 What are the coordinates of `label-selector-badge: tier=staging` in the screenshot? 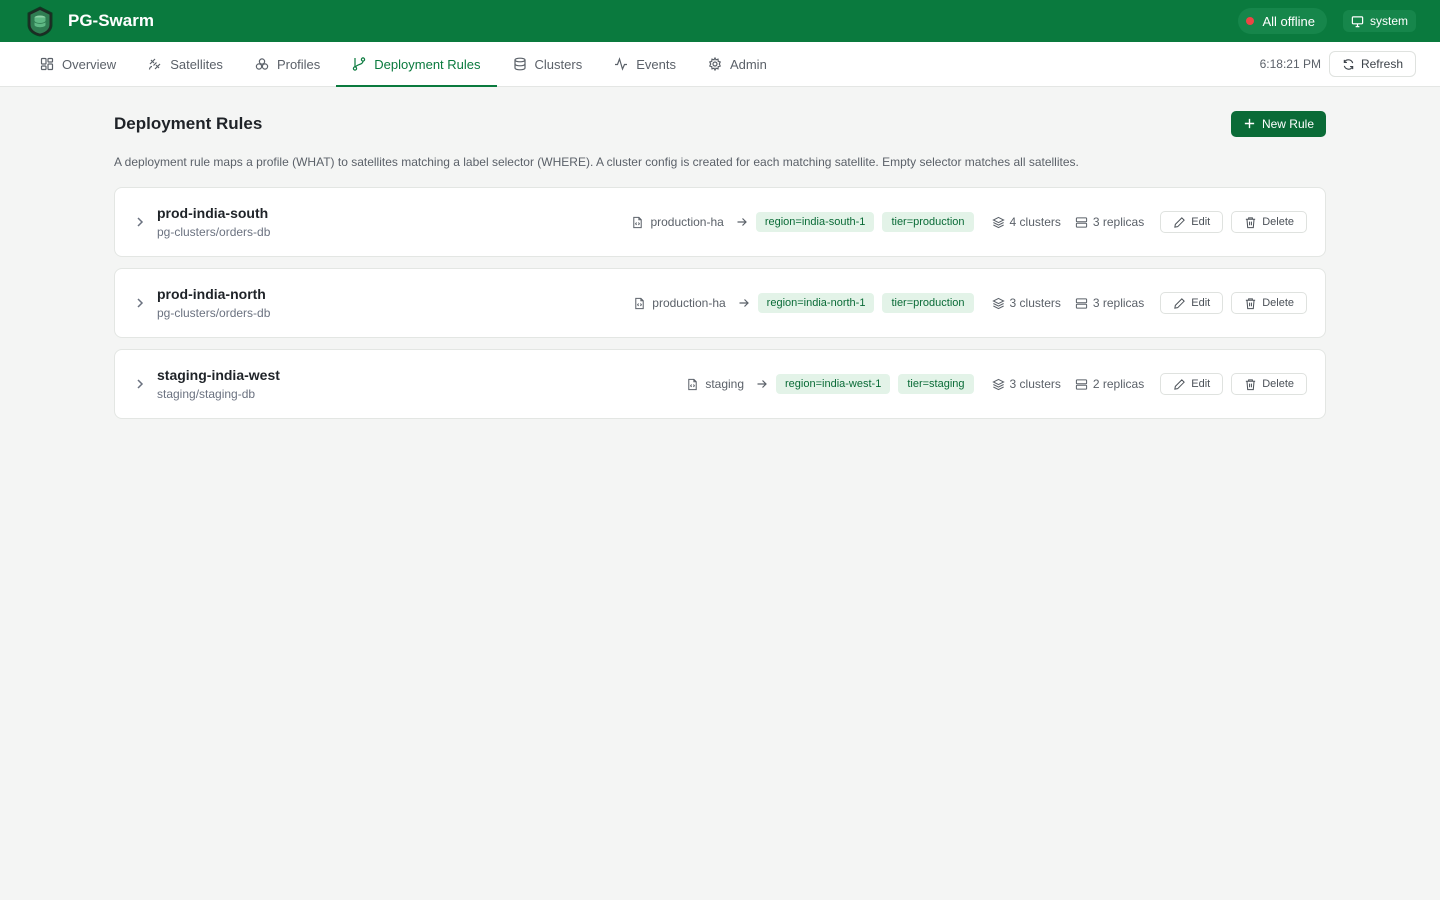 It's located at (936, 384).